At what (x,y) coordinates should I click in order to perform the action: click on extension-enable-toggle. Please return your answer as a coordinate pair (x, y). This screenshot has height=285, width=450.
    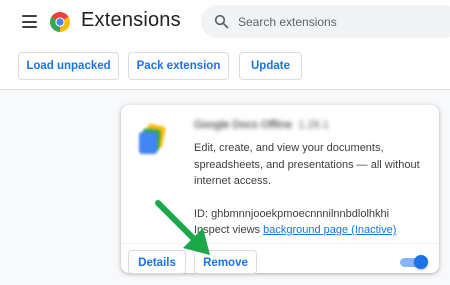
    Looking at the image, I should click on (414, 262).